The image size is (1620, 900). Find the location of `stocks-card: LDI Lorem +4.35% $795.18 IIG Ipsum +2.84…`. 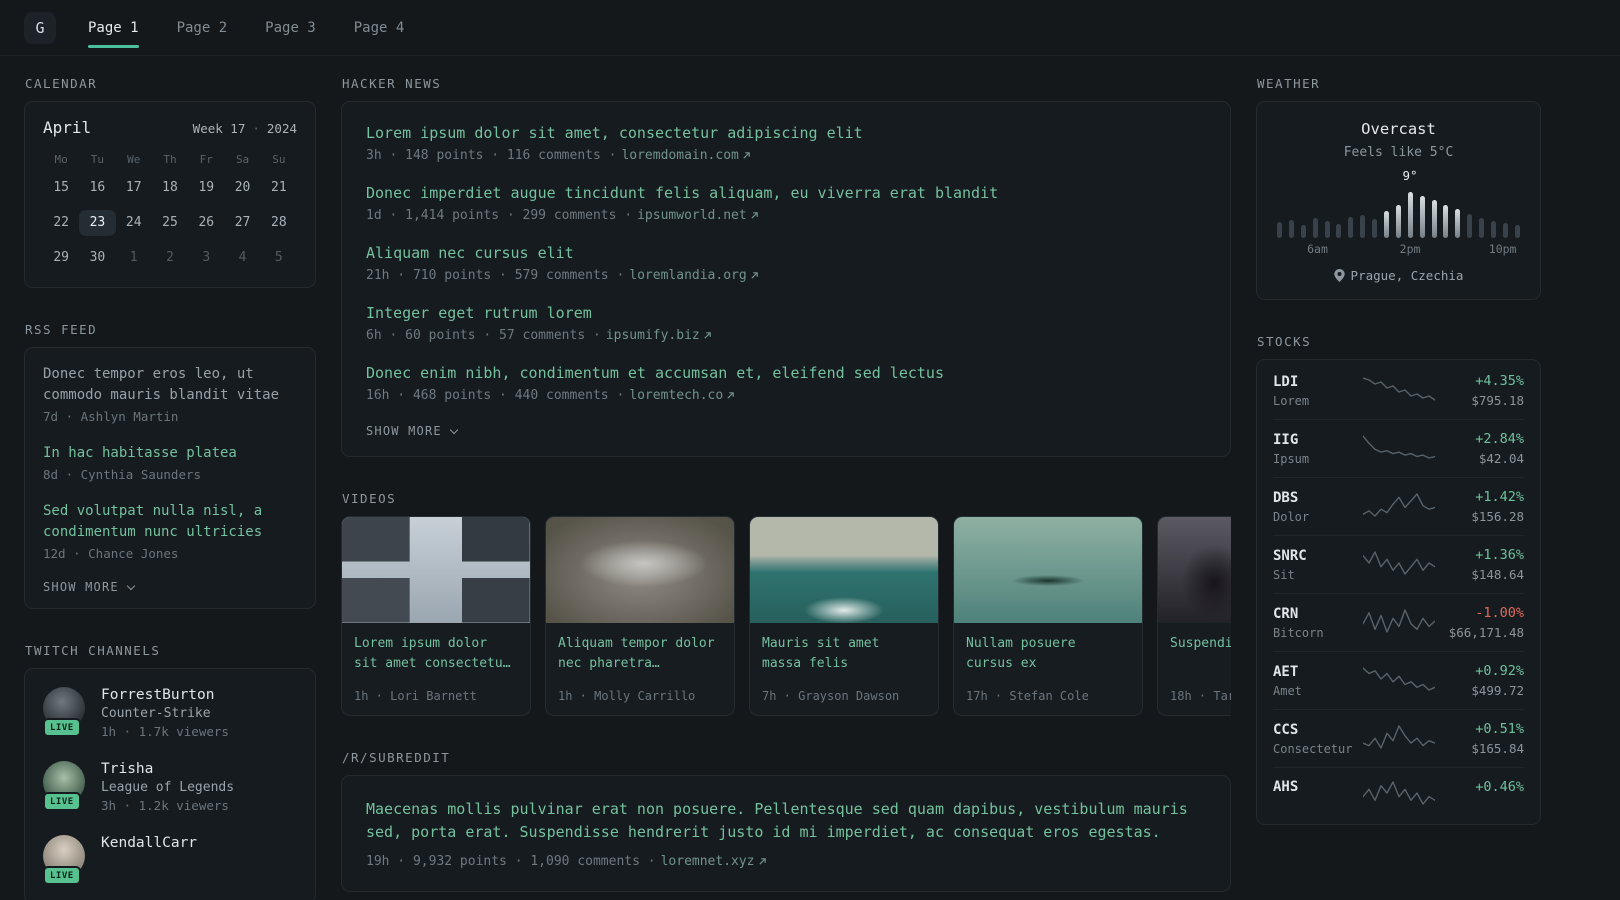

stocks-card: LDI Lorem +4.35% $795.18 IIG Ipsum +2.84… is located at coordinates (1398, 592).